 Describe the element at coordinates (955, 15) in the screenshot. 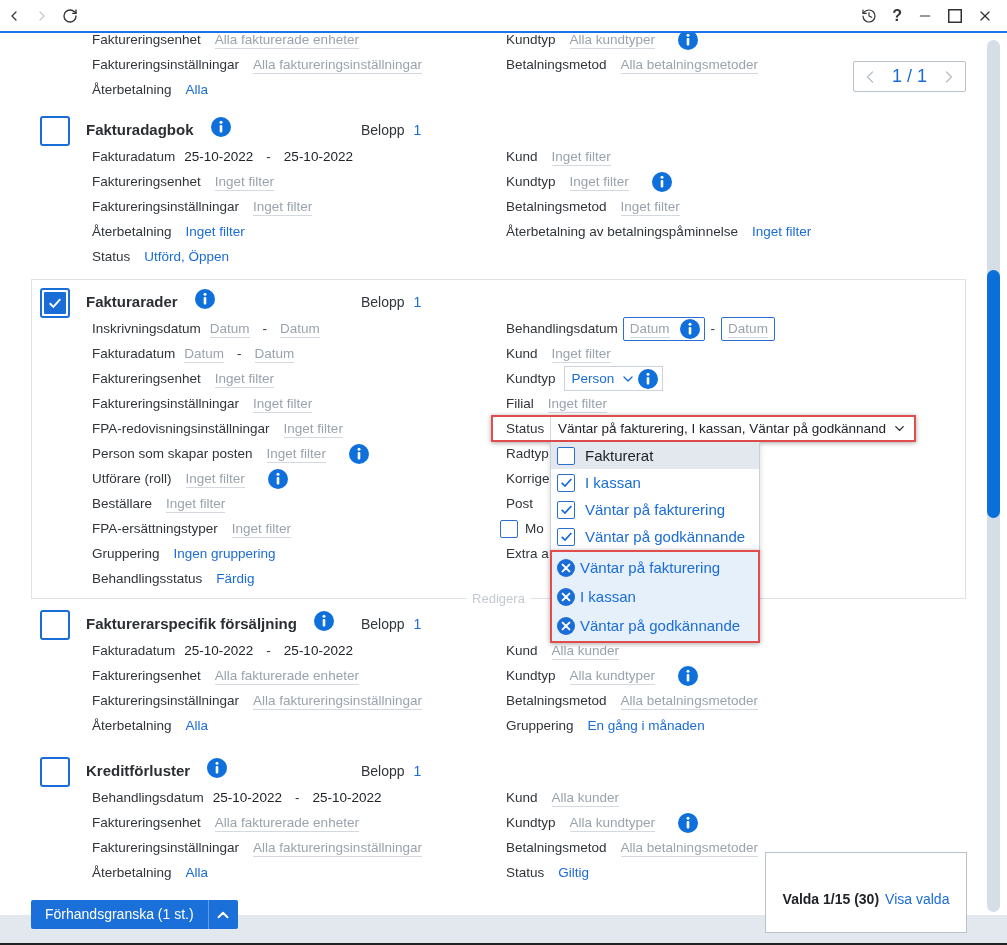

I see `maximize-icon` at that location.